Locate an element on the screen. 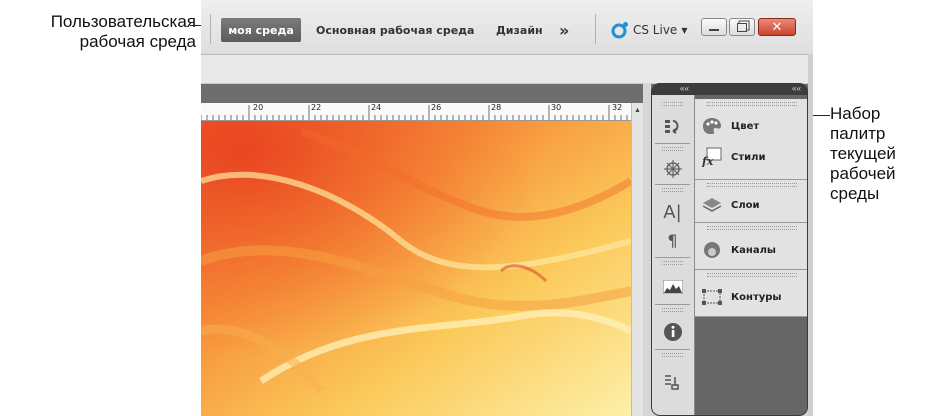  layers-icon is located at coordinates (712, 205).